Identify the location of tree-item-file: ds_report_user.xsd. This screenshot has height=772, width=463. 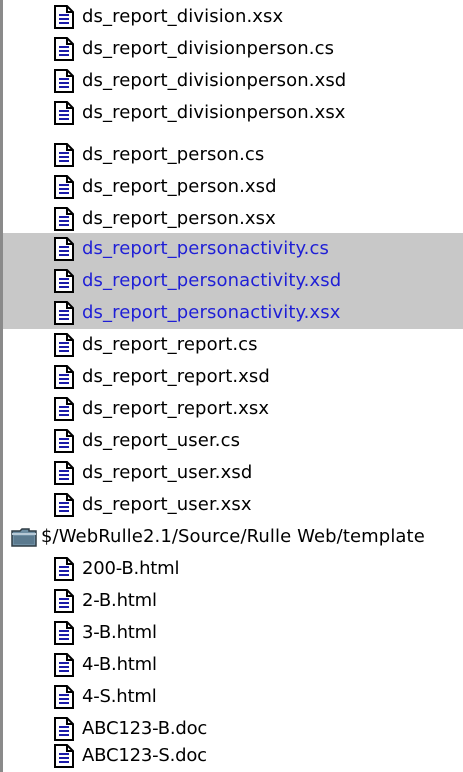
(233, 473).